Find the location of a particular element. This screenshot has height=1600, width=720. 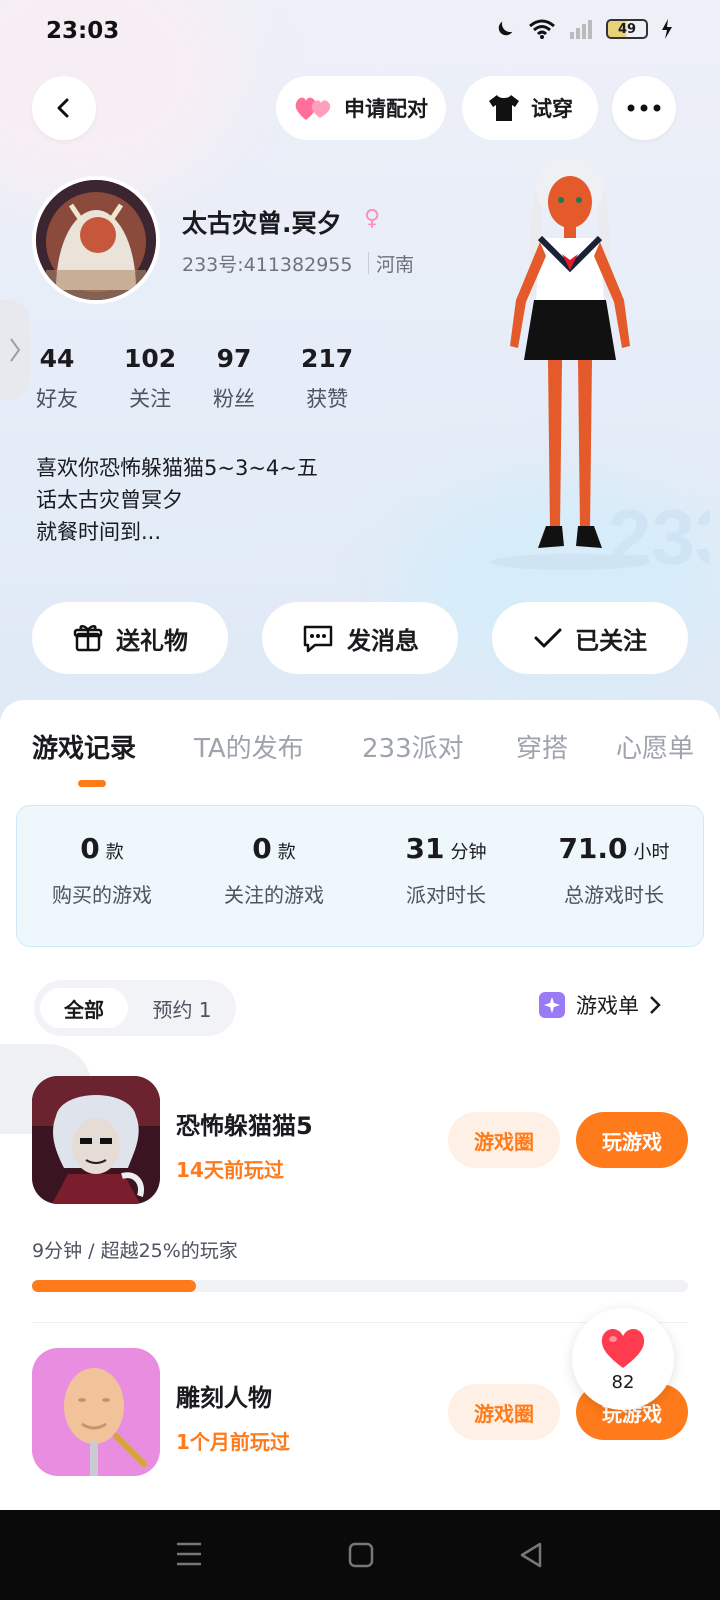

check-icon is located at coordinates (548, 638).